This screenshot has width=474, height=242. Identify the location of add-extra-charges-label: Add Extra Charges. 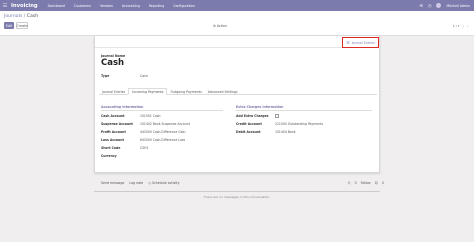
(252, 116).